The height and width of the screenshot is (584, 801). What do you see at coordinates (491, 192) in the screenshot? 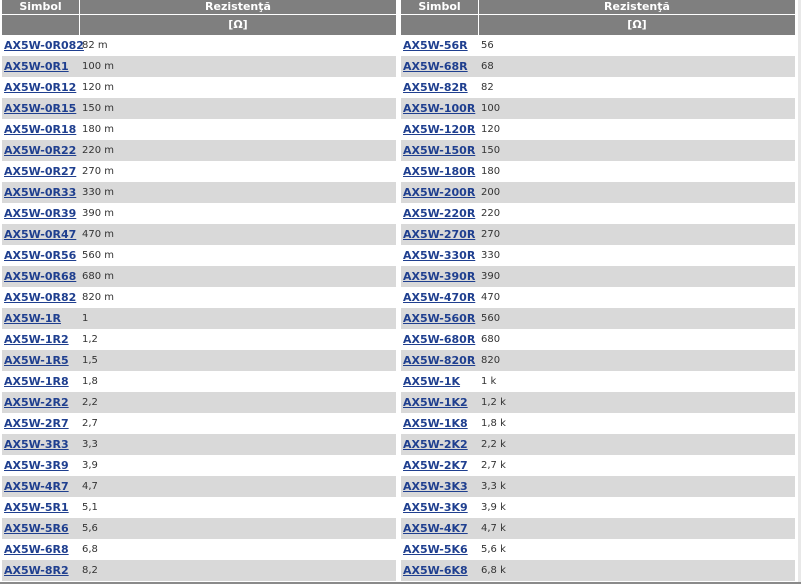
I see `resistance-value: 200` at bounding box center [491, 192].